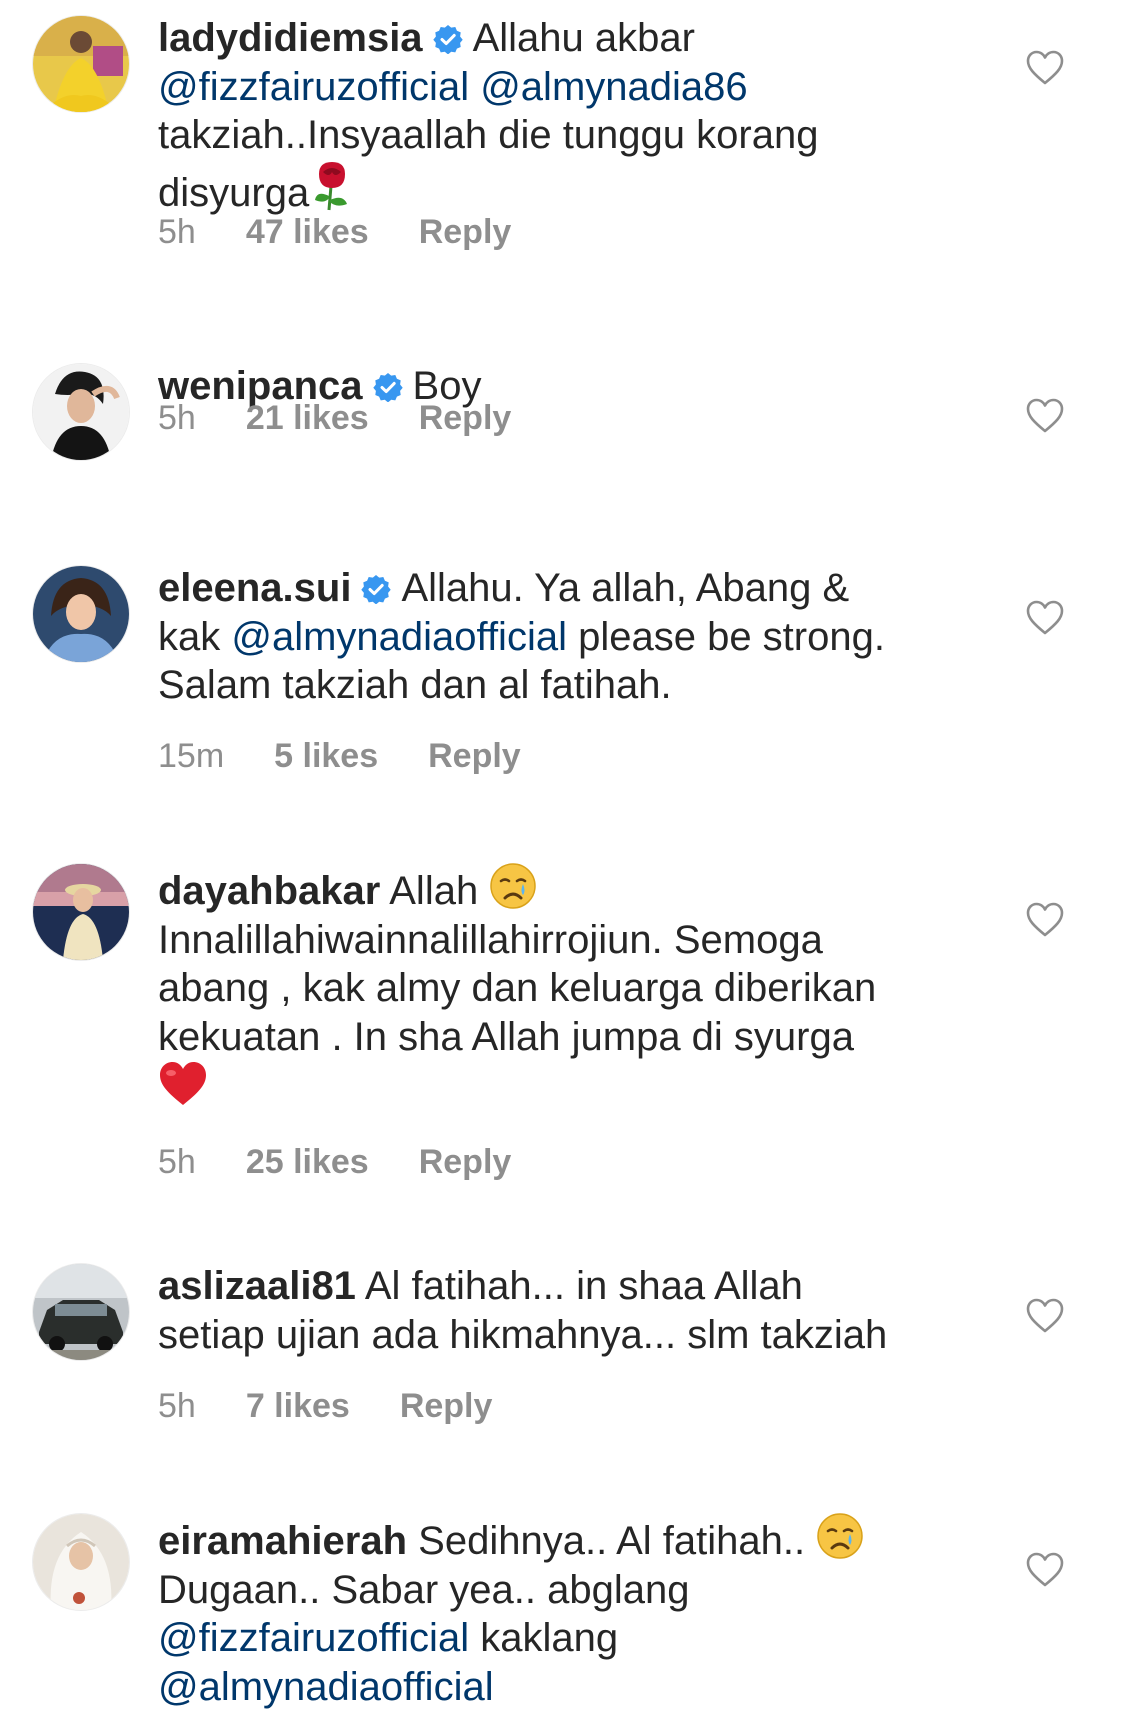  I want to click on comment-text-part: Sedihnya.. Al fatihah.., so click(612, 1541).